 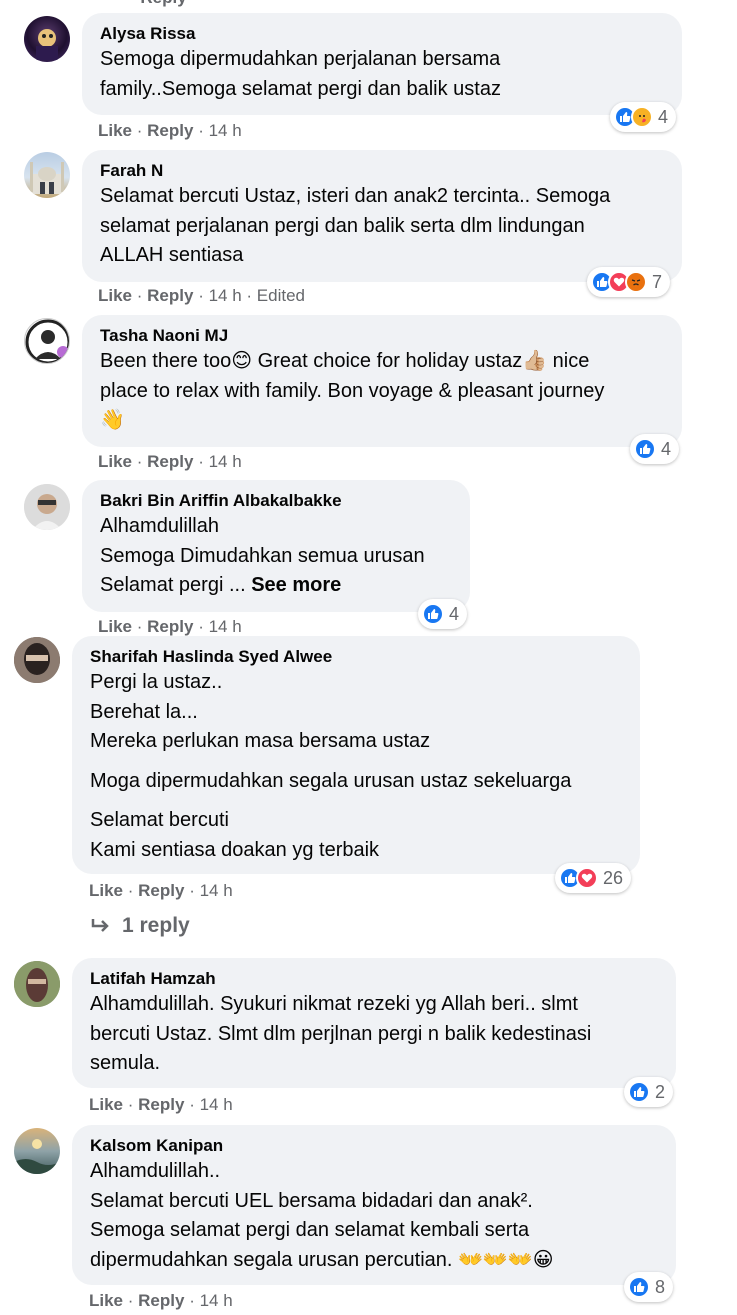 I want to click on reaction-count: 8, so click(x=660, y=1286).